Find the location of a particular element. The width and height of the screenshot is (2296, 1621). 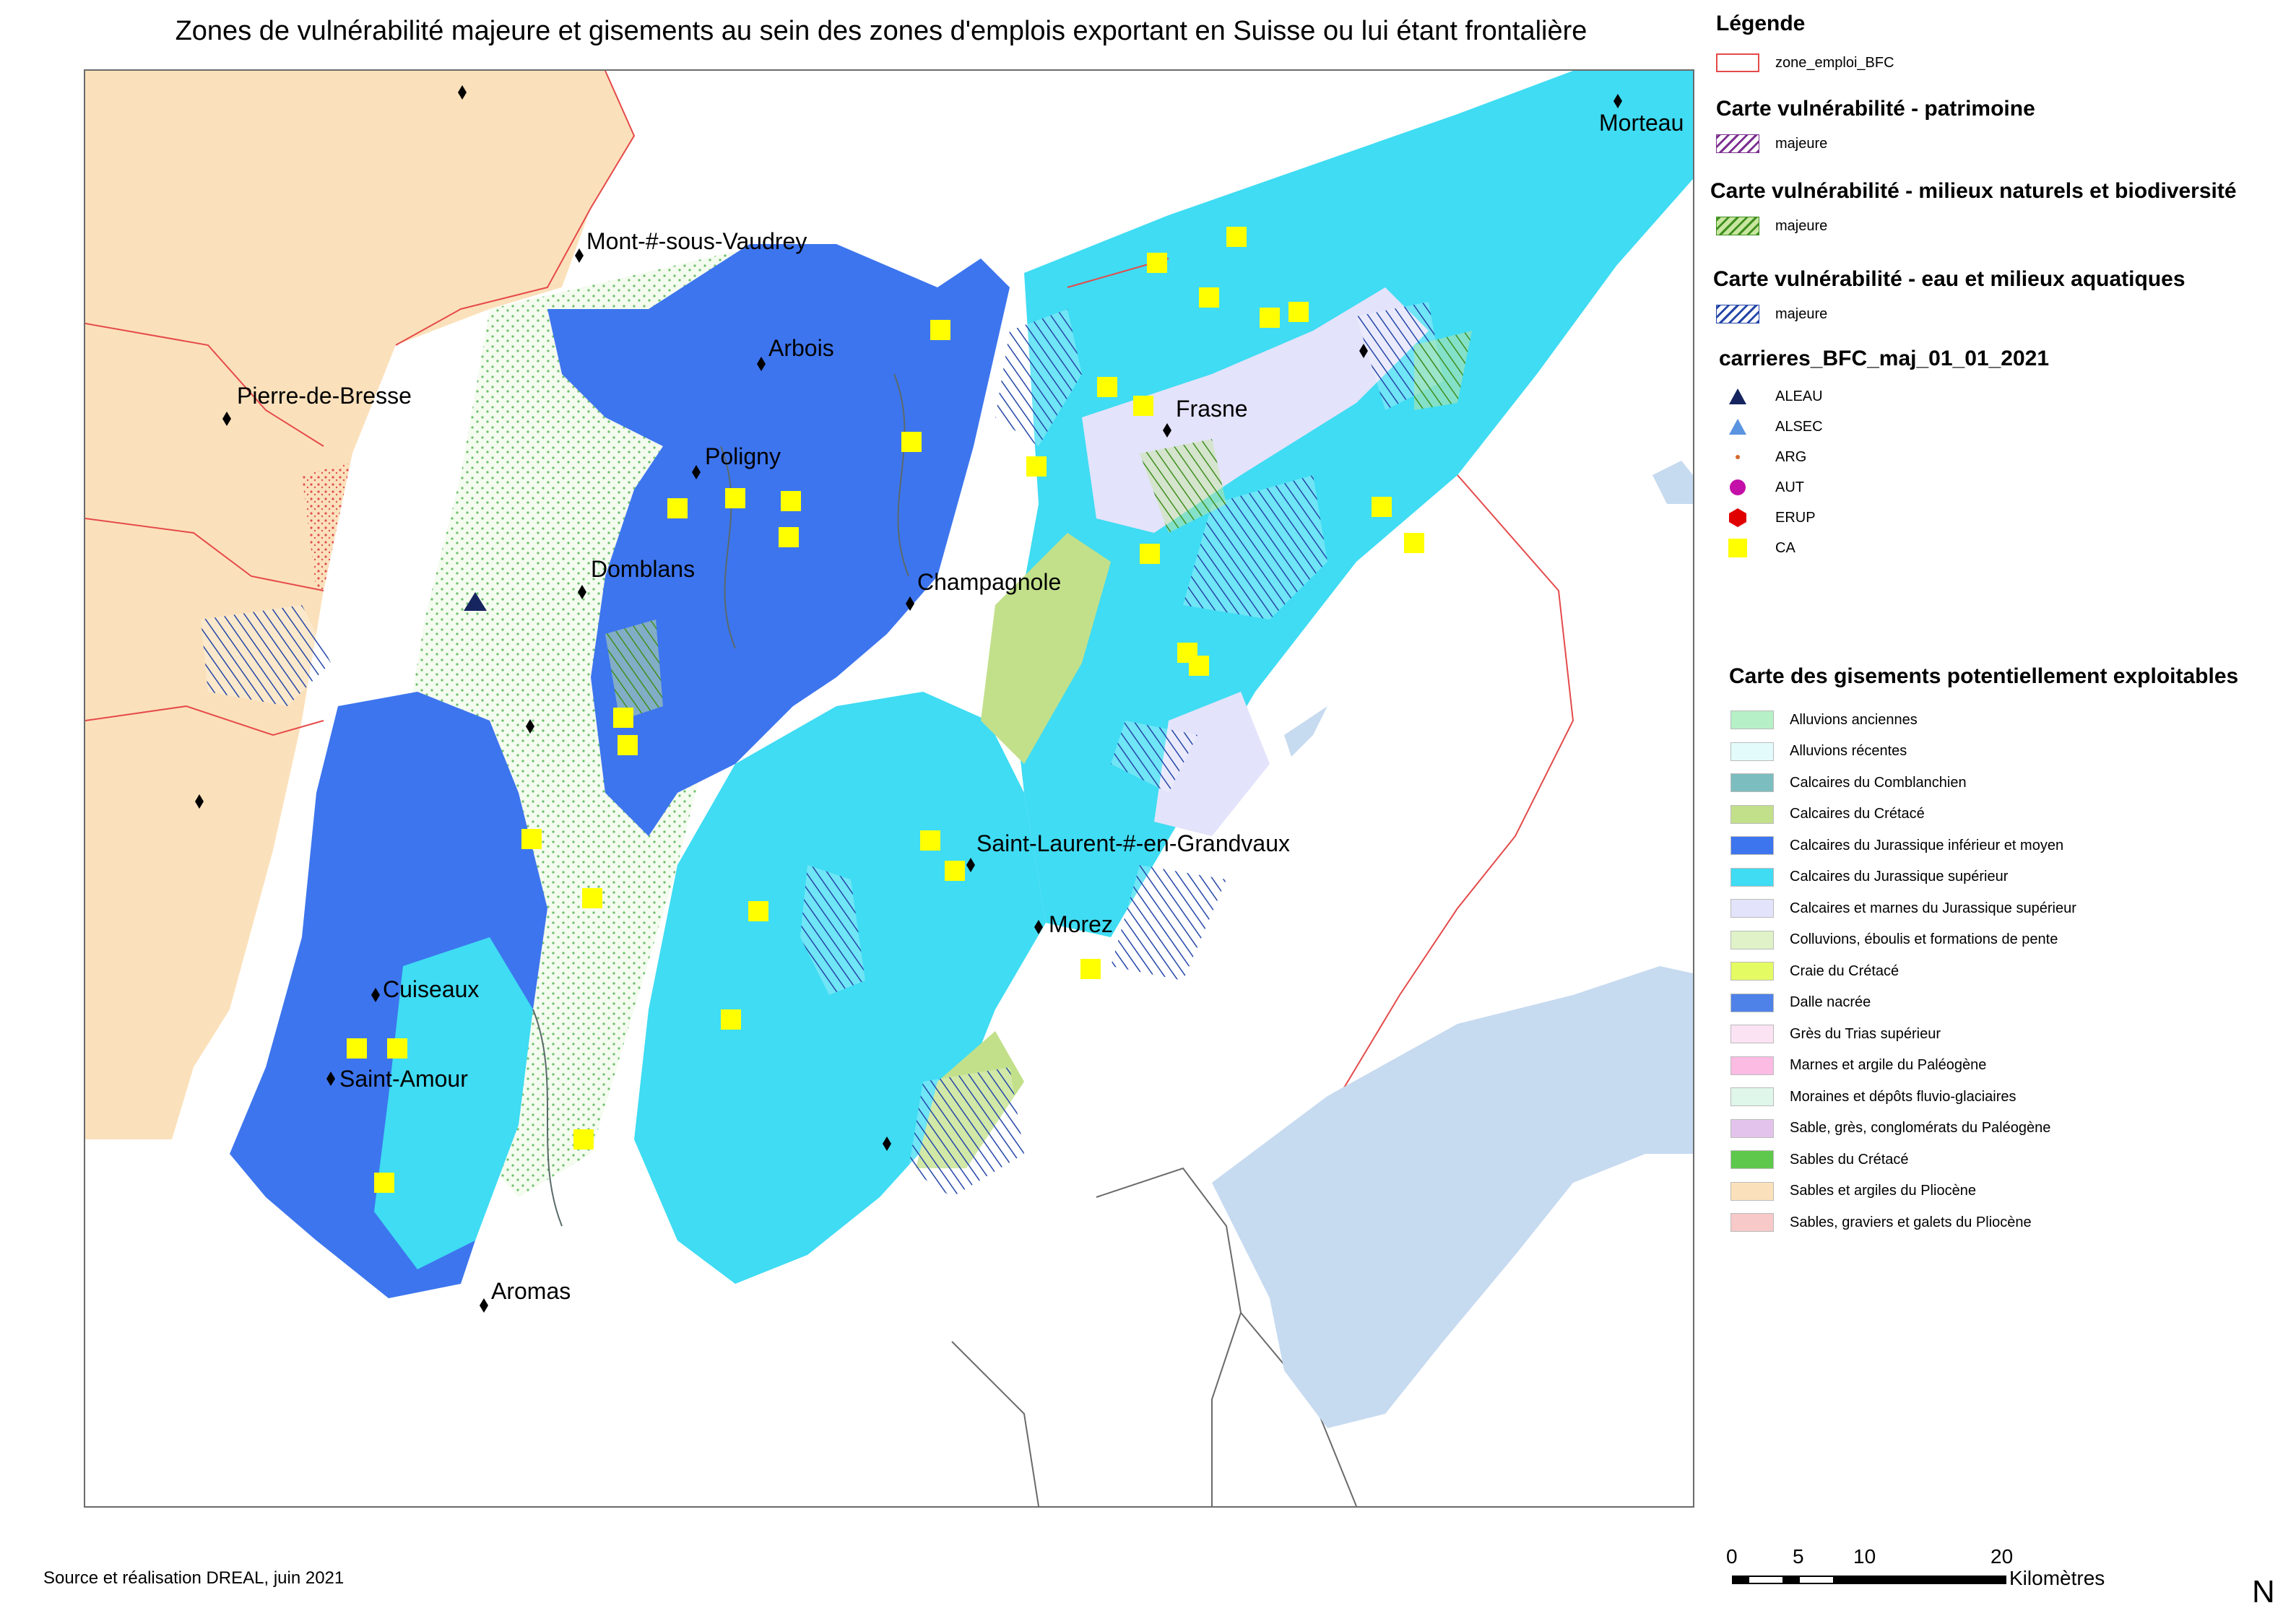

legend-item-aleau: ALEAU is located at coordinates (1769, 397).